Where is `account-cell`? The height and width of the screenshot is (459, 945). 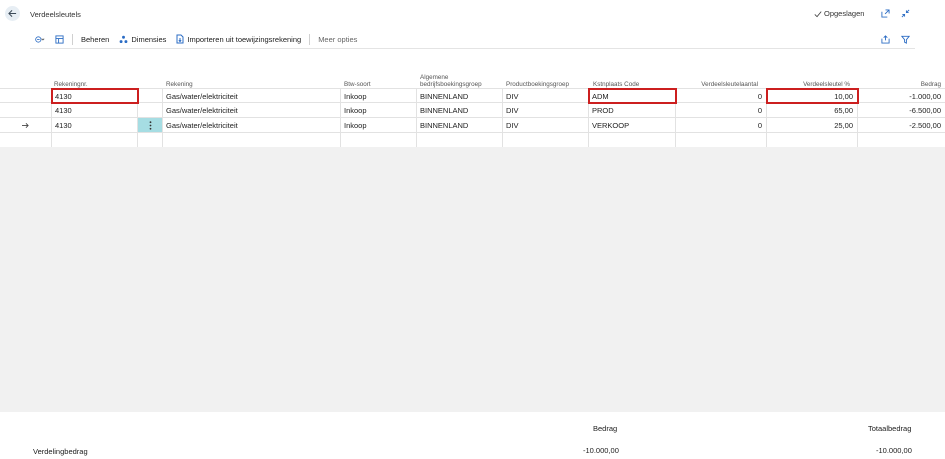
account-cell is located at coordinates (252, 140).